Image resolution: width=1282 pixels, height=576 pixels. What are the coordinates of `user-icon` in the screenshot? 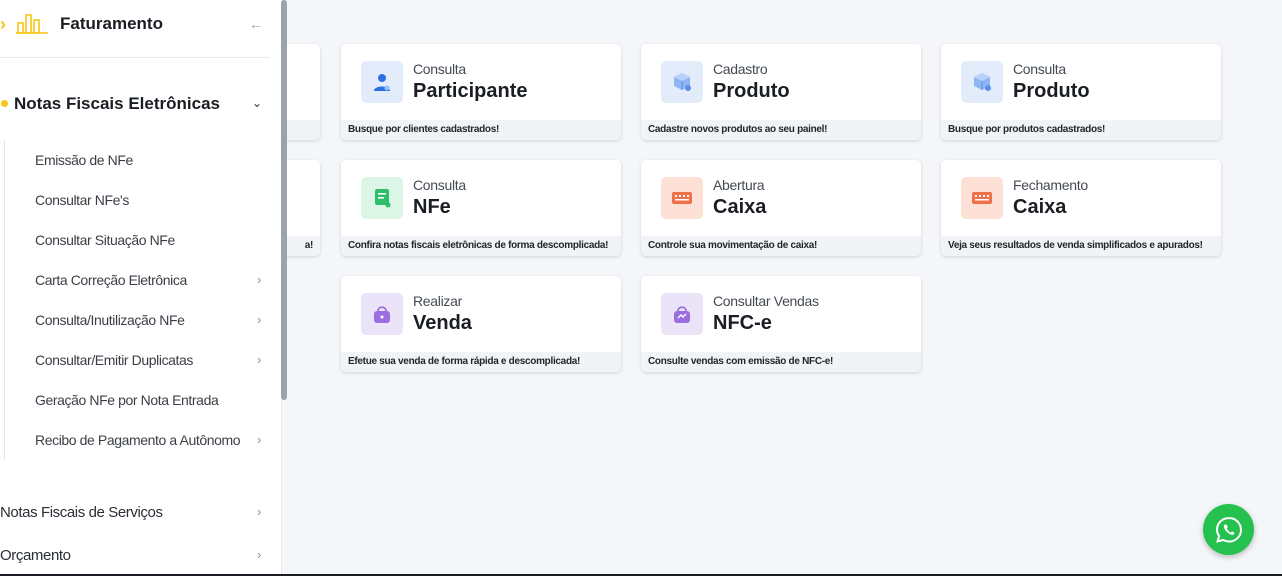 It's located at (382, 82).